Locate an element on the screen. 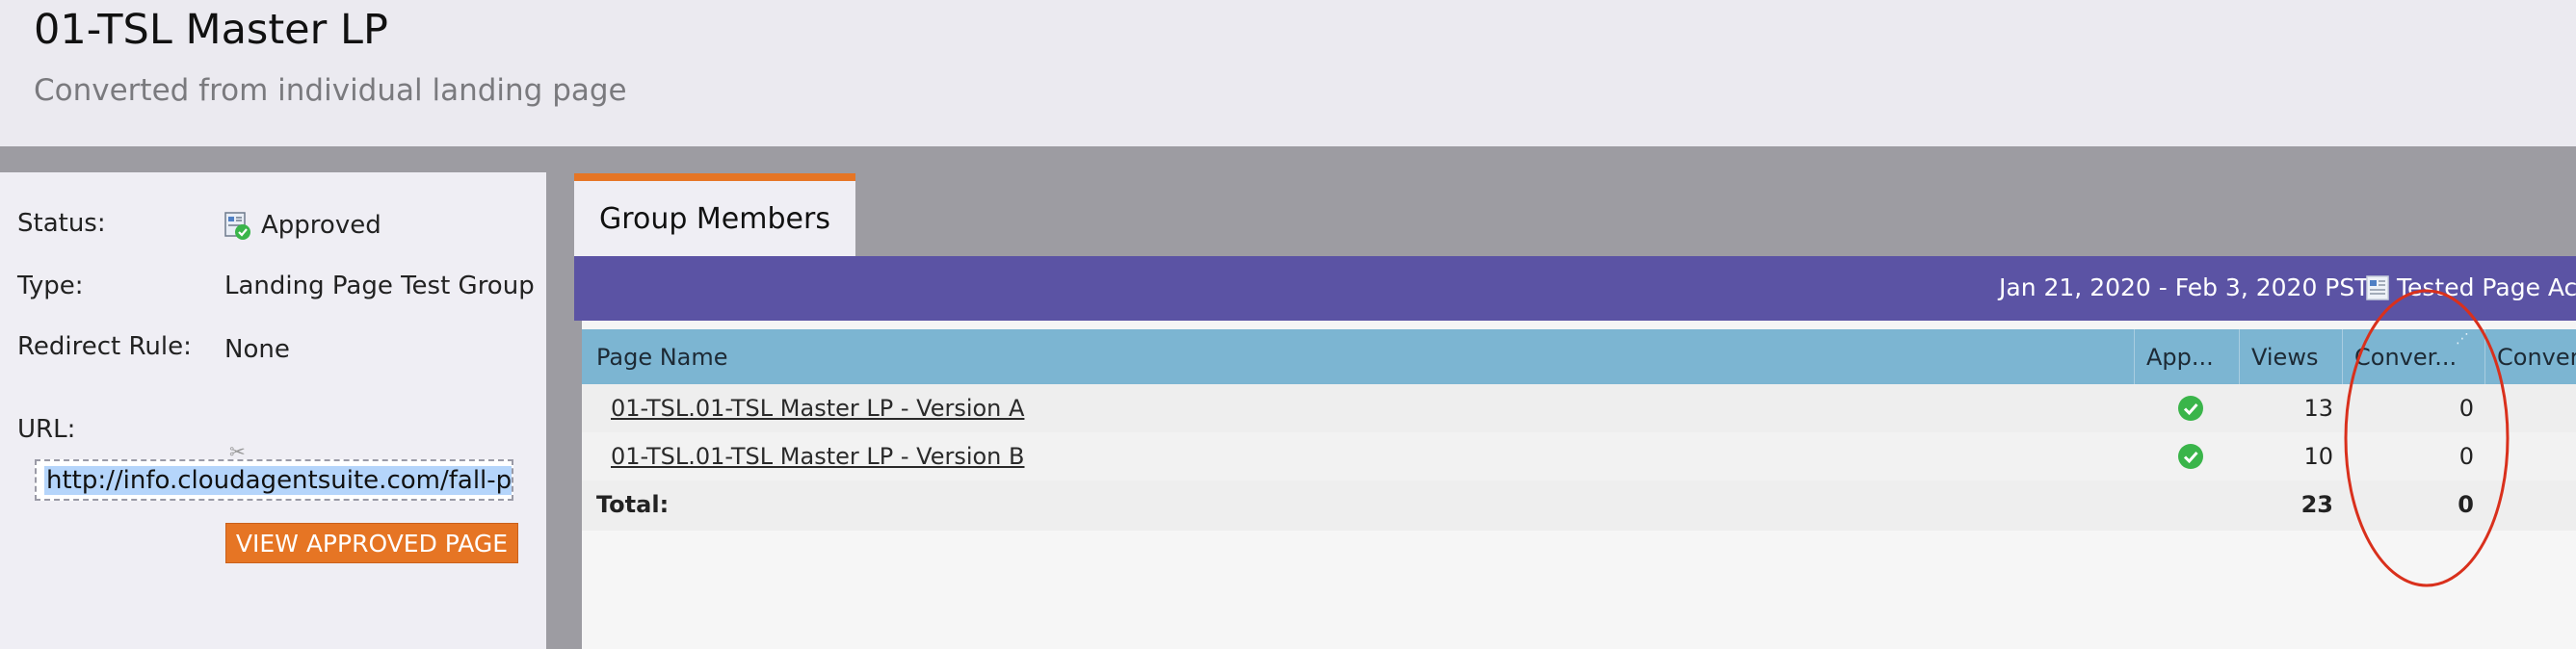 The image size is (2576, 649). url-label: URL: is located at coordinates (46, 430).